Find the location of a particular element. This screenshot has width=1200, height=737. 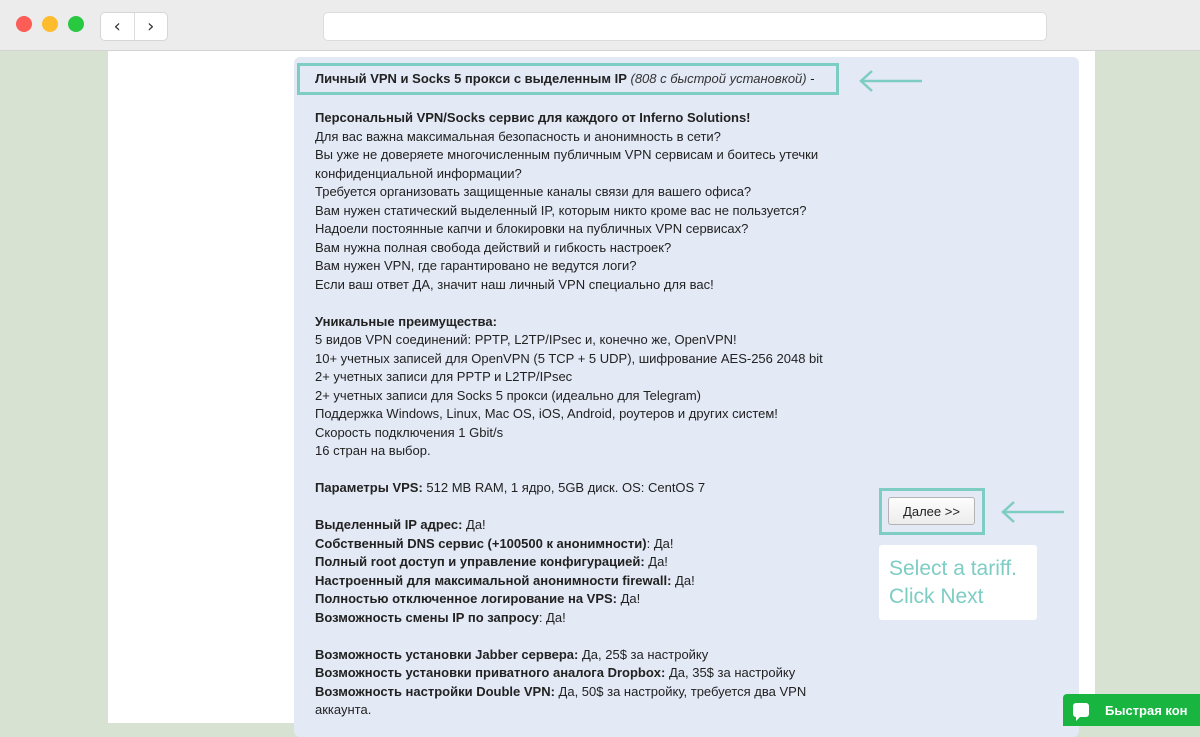

address-bar is located at coordinates (685, 26).